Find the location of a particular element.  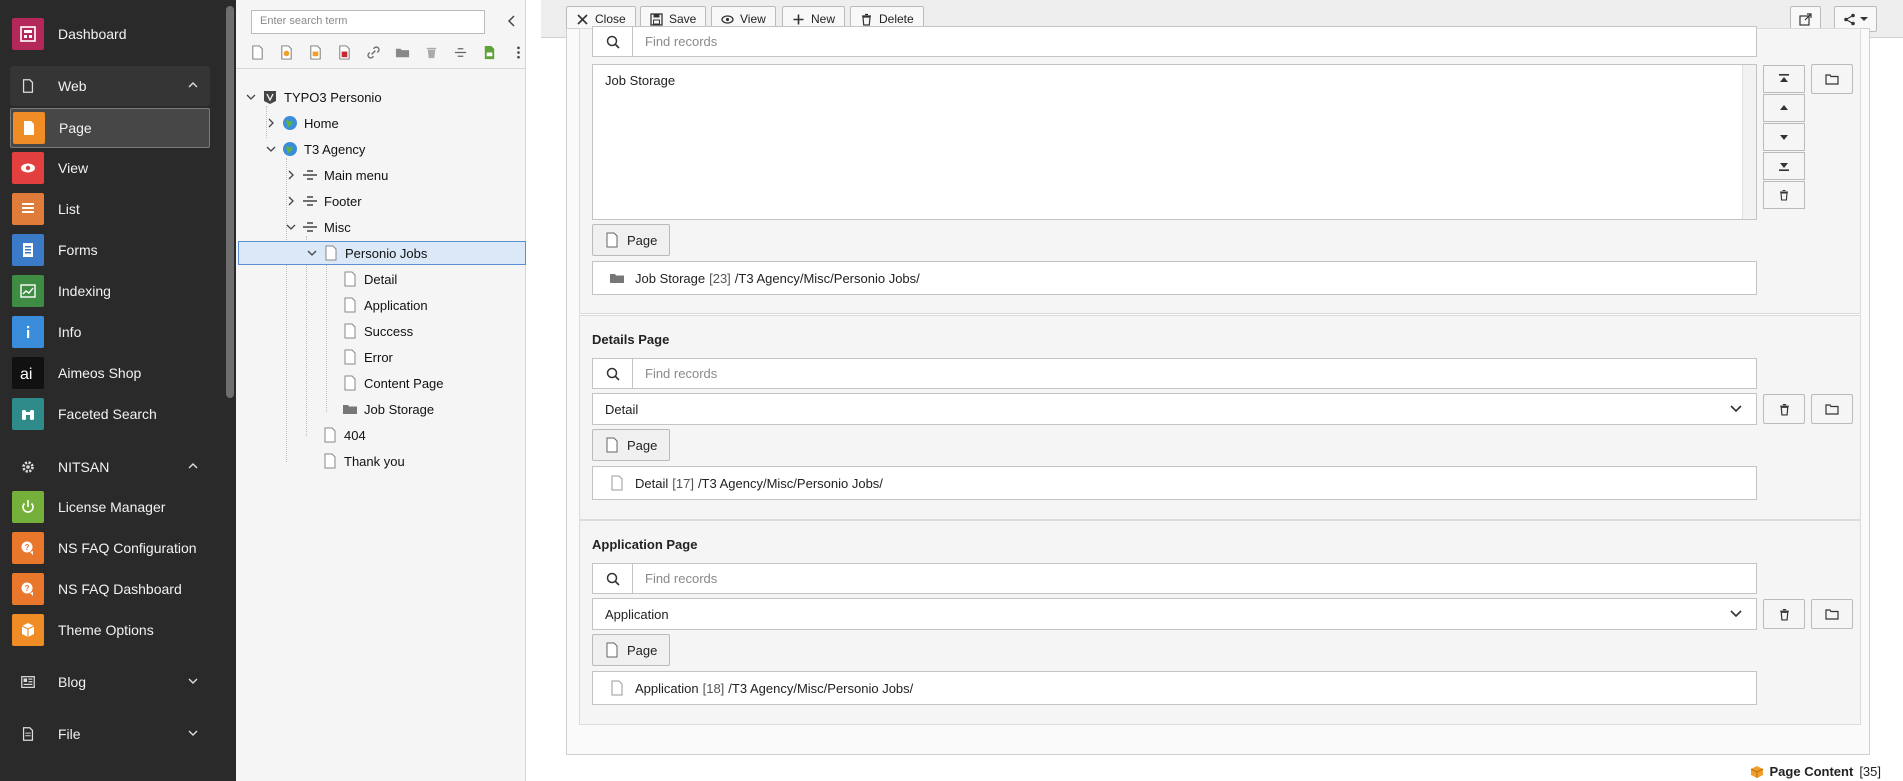

power-icon is located at coordinates (28, 507).